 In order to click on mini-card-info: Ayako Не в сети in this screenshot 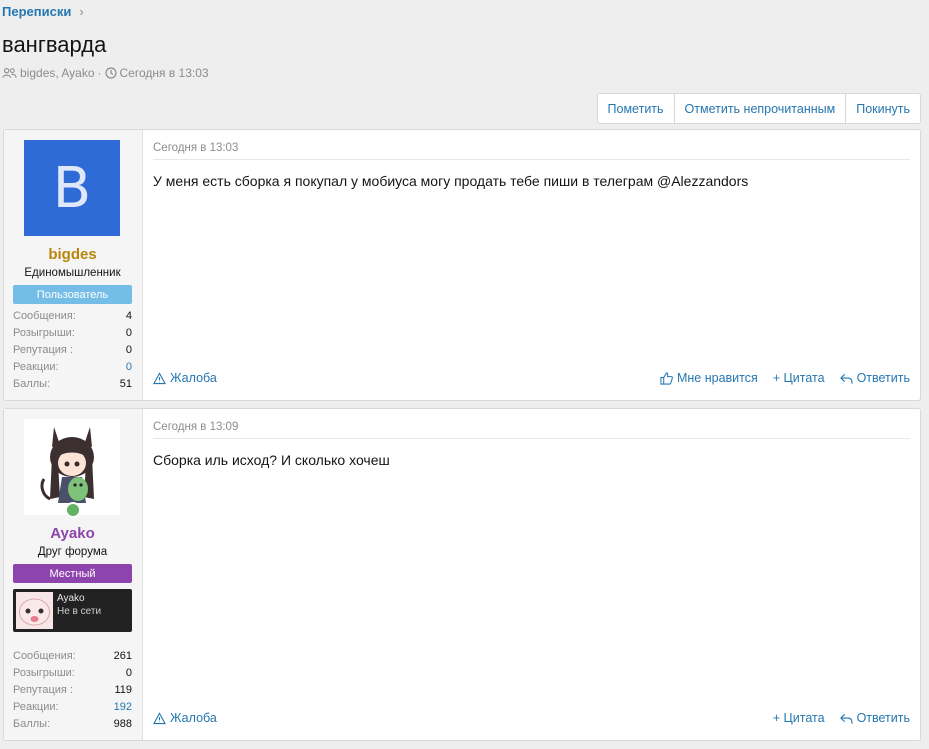, I will do `click(79, 610)`.